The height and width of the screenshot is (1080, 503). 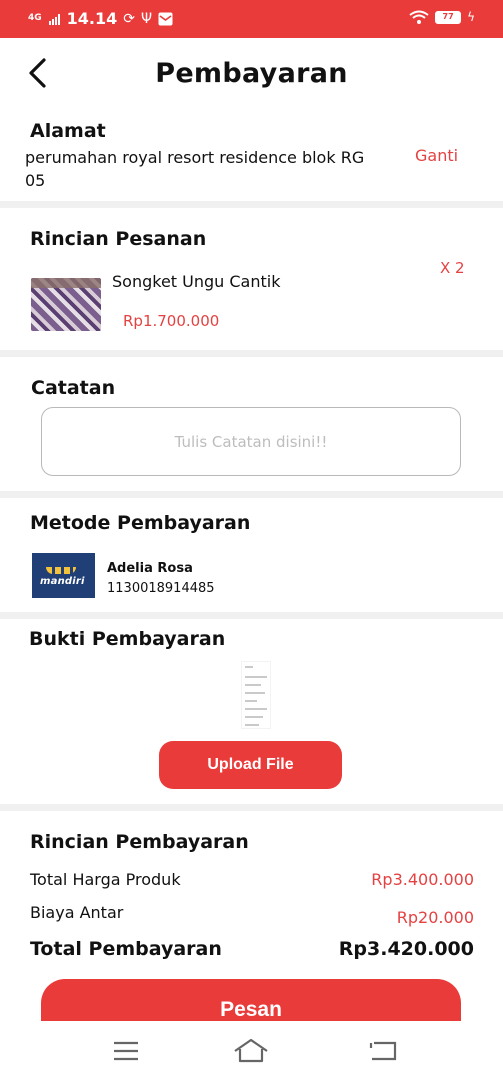 What do you see at coordinates (66, 304) in the screenshot?
I see `product-image` at bounding box center [66, 304].